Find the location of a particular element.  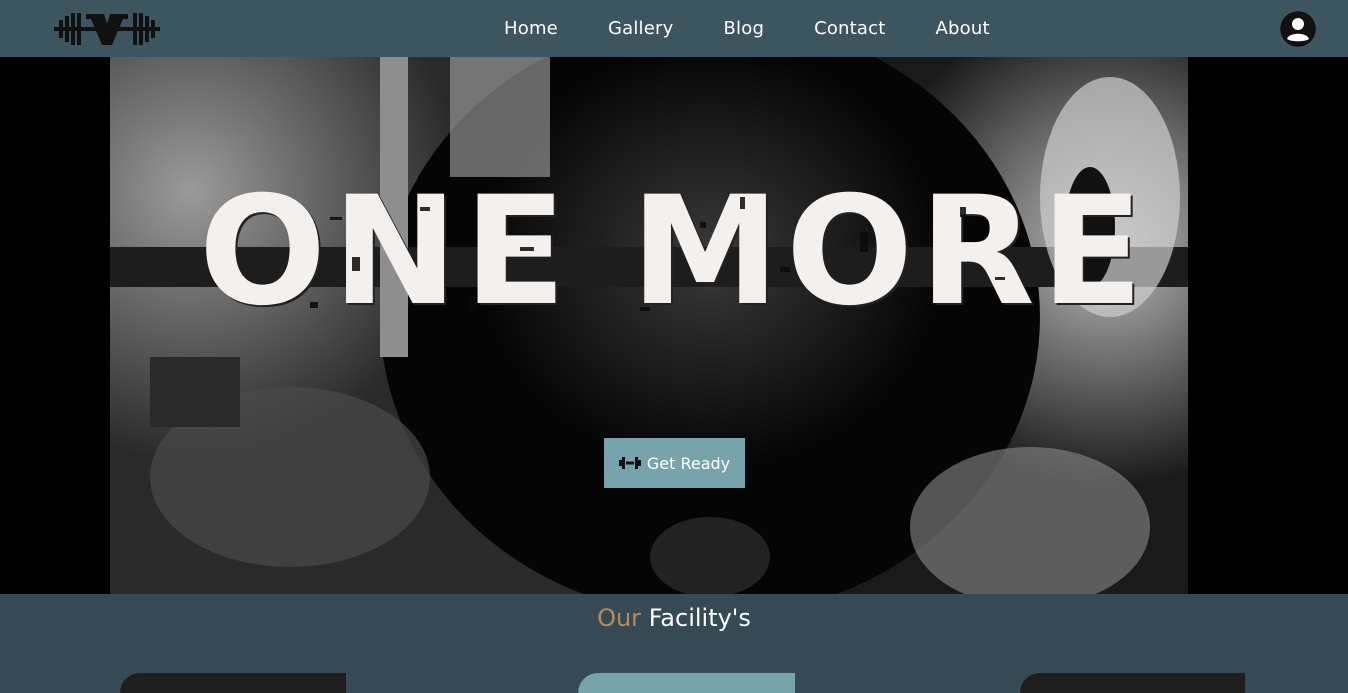

user-icon is located at coordinates (1298, 29).